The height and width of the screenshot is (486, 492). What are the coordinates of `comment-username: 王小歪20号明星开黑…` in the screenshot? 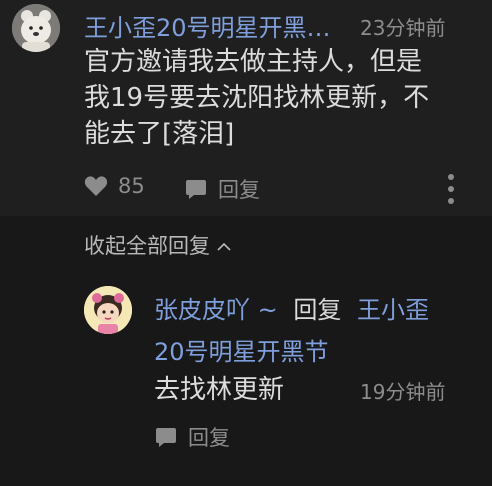 It's located at (207, 25).